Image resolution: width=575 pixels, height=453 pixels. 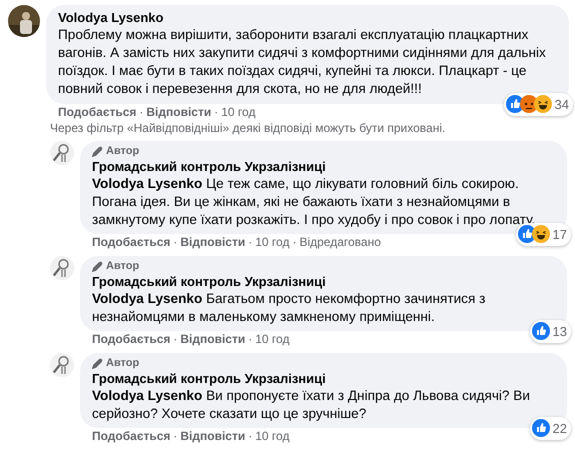 What do you see at coordinates (559, 331) in the screenshot?
I see `reaction-count: 13` at bounding box center [559, 331].